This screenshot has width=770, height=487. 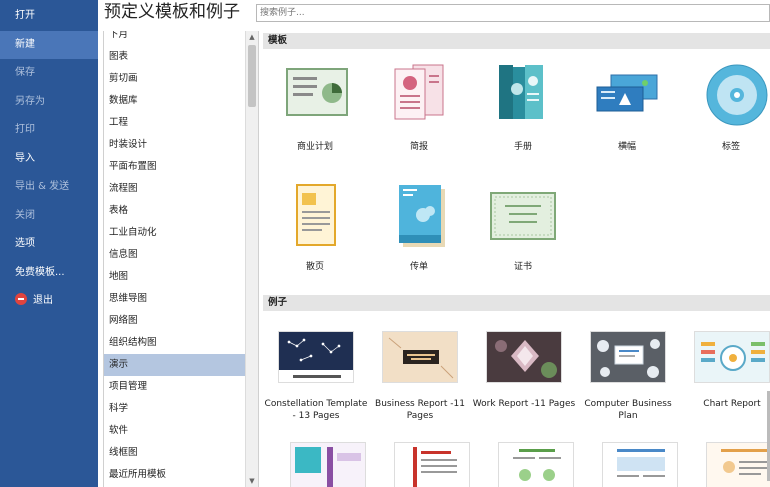 I want to click on scroll-thumb, so click(x=252, y=76).